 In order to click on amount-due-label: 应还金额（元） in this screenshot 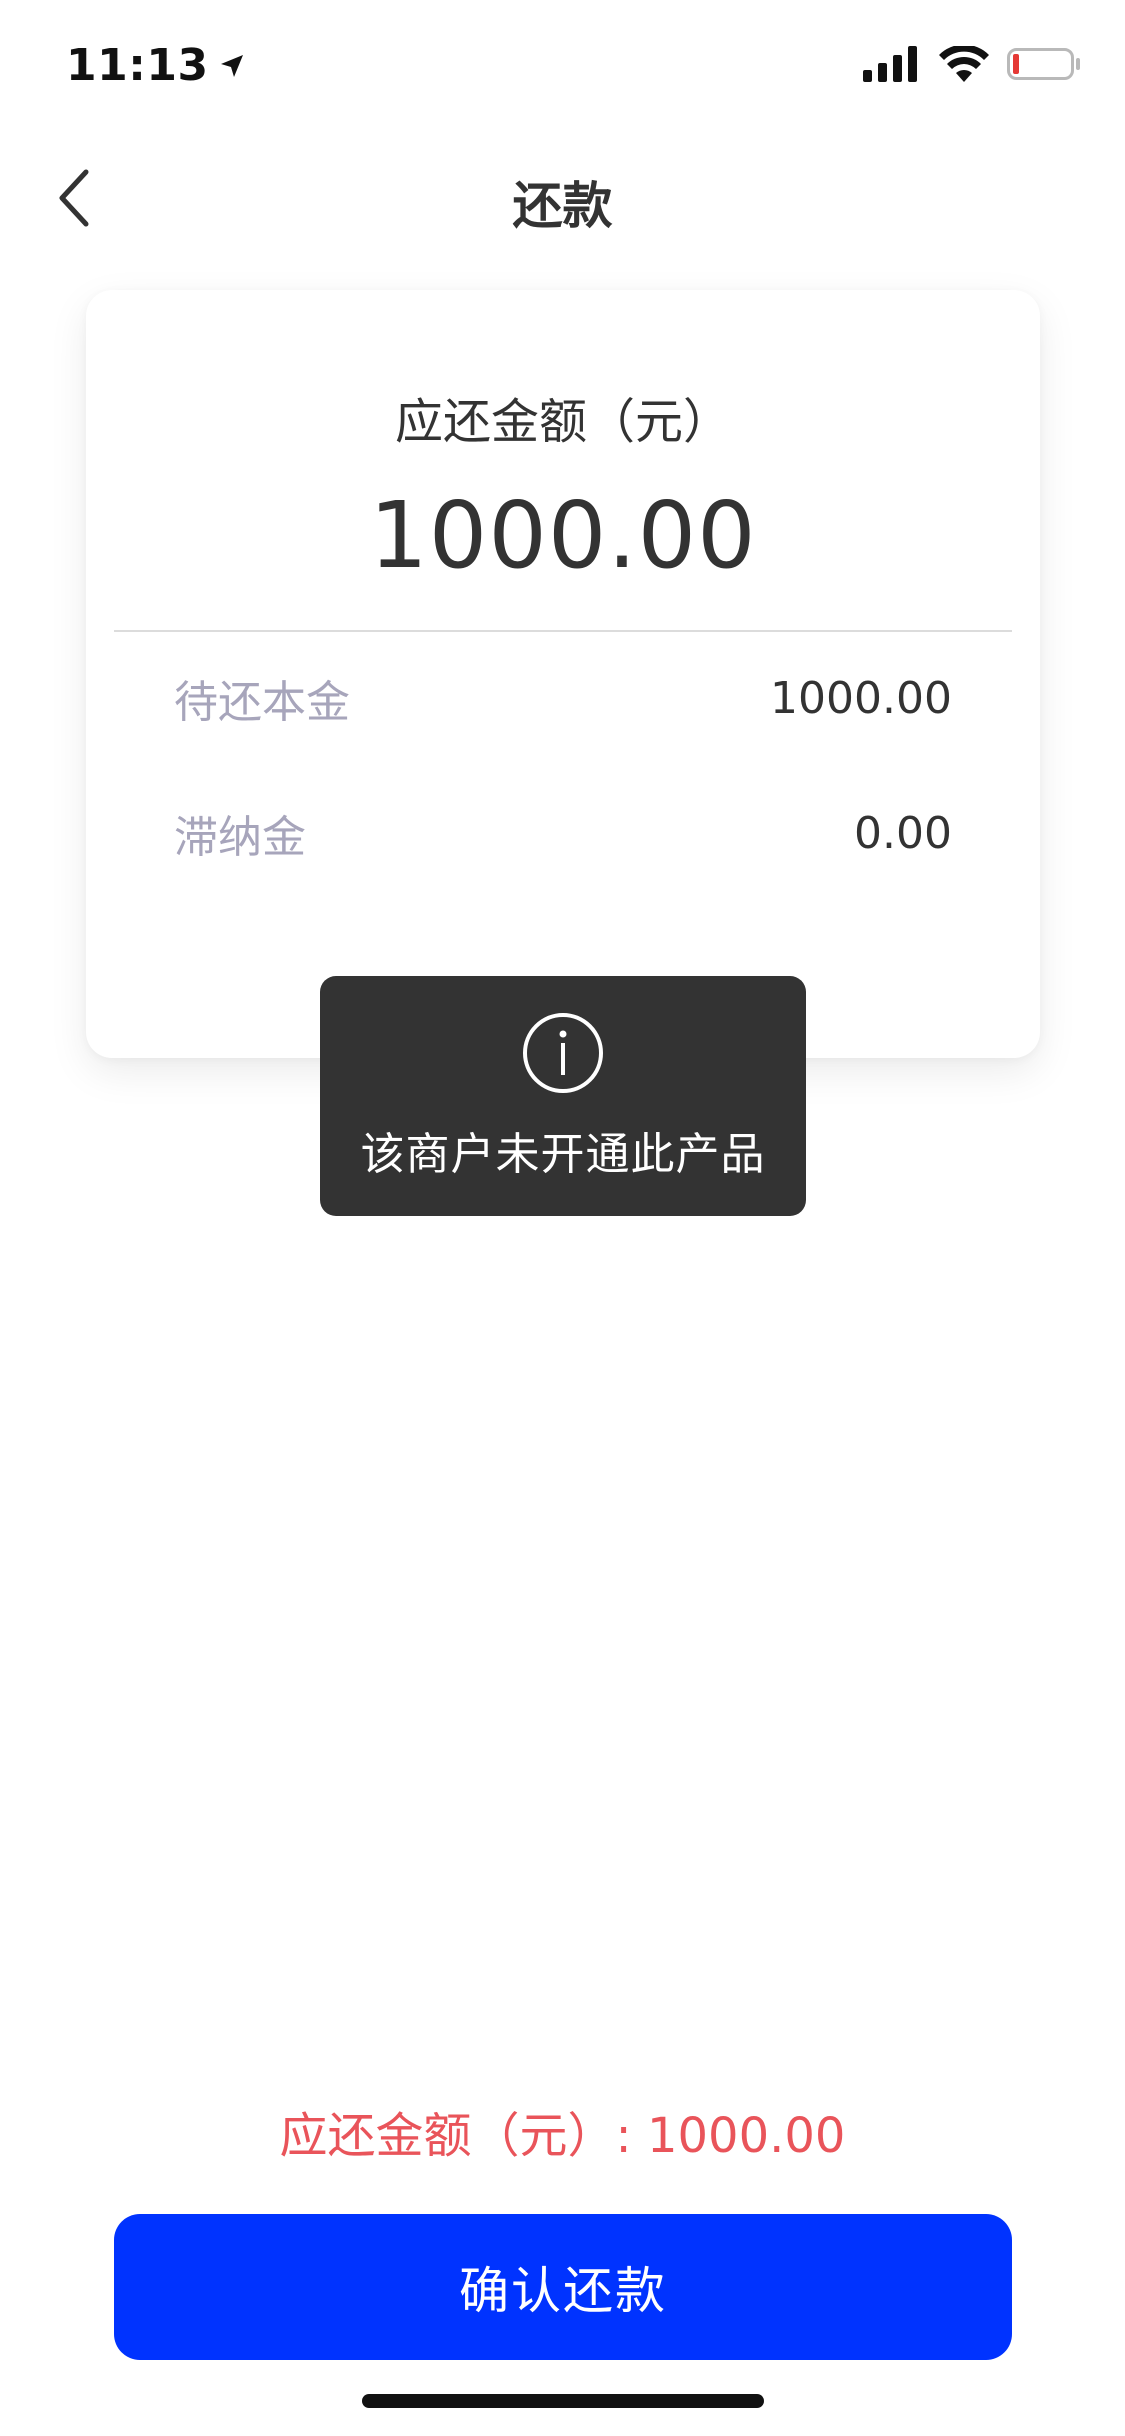, I will do `click(562, 422)`.